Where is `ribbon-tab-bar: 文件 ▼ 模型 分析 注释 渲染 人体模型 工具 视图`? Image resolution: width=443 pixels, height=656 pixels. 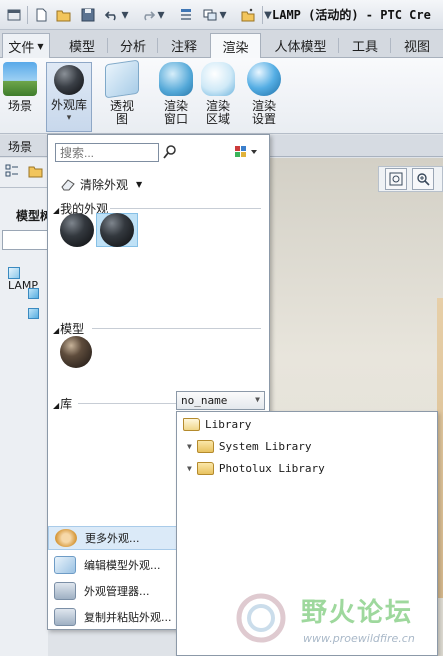 ribbon-tab-bar: 文件 ▼ 模型 分析 注释 渲染 人体模型 工具 视图 is located at coordinates (221, 44).